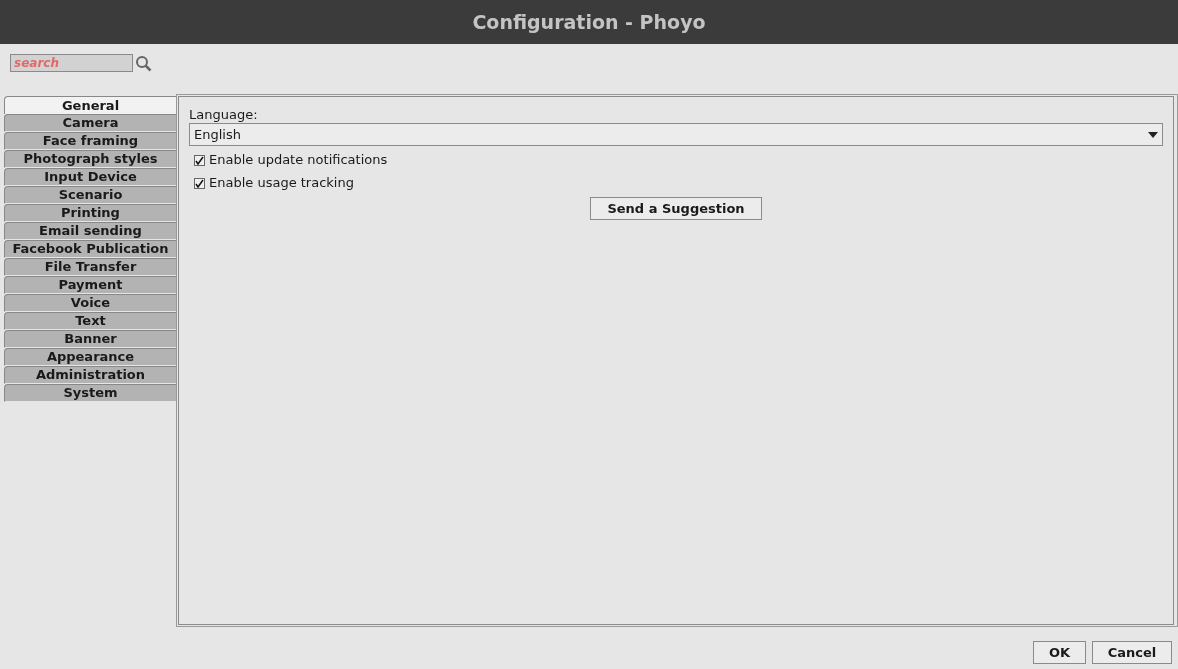  What do you see at coordinates (298, 160) in the screenshot?
I see `checkbox-label: Enable update notifications` at bounding box center [298, 160].